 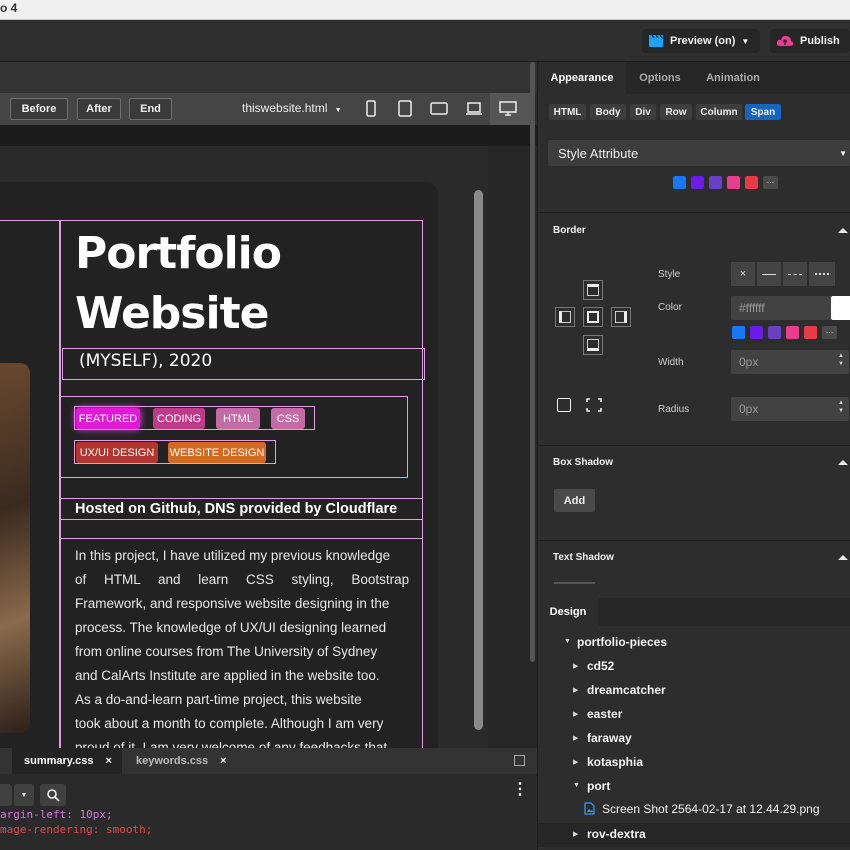 I want to click on element-span-button: Span, so click(x=763, y=112).